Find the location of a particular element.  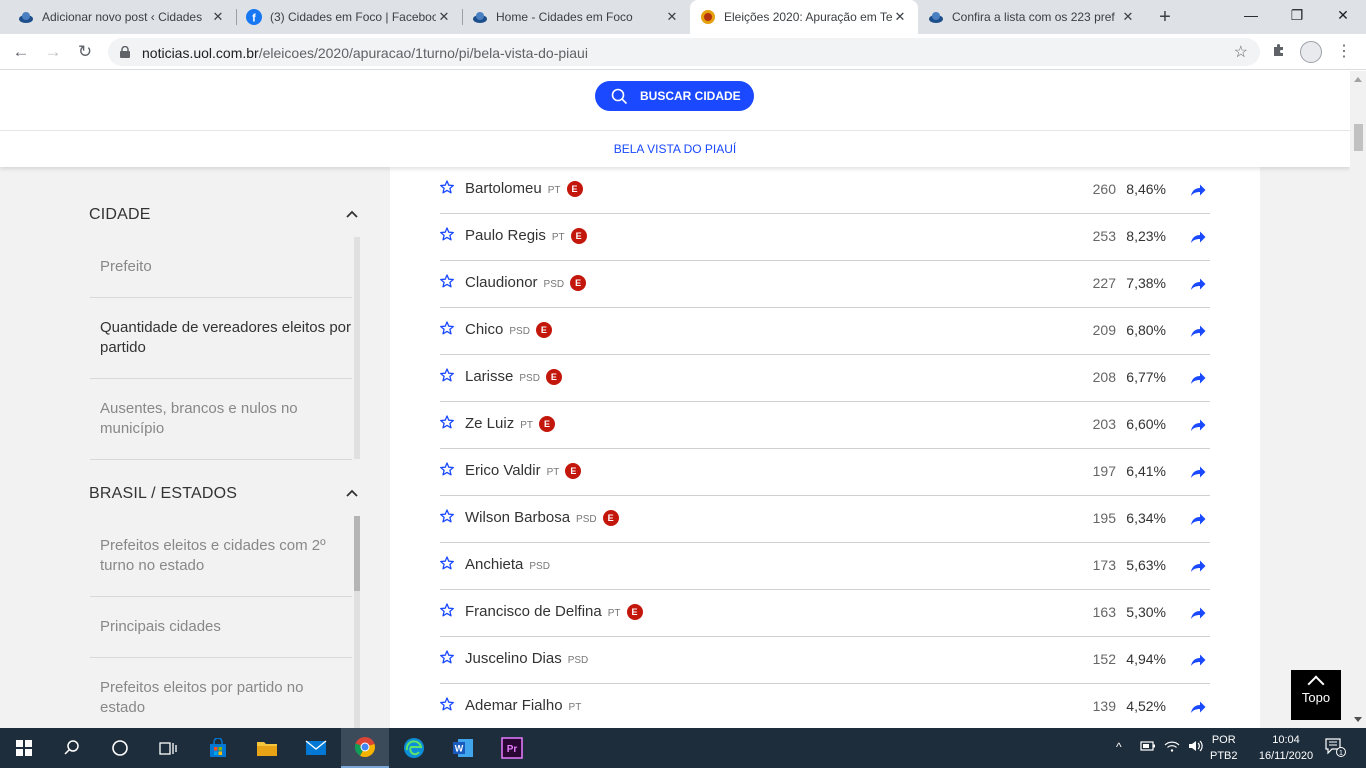

candidate-name-text: Claudionor is located at coordinates (501, 282).